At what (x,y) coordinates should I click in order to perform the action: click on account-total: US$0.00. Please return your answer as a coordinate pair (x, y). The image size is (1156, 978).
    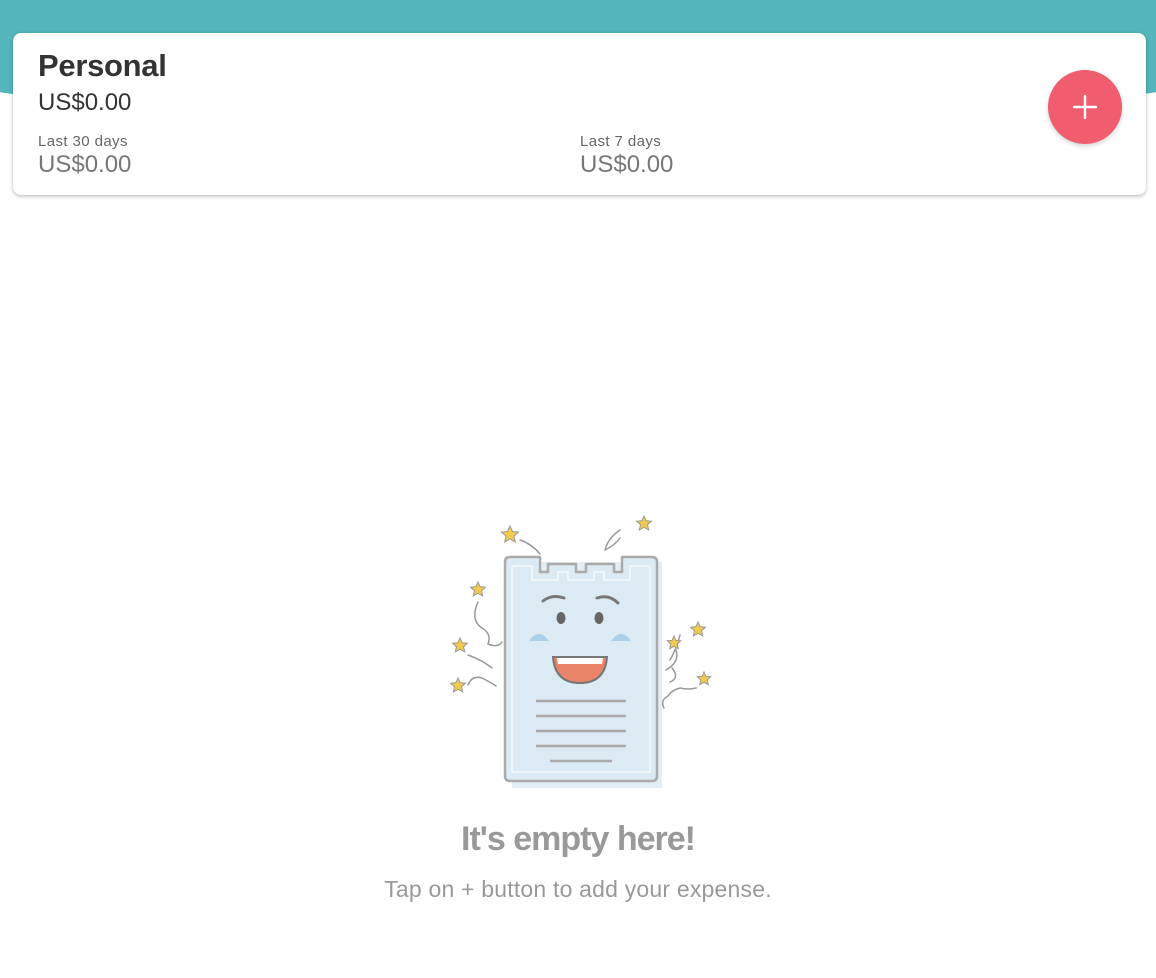
    Looking at the image, I should click on (85, 102).